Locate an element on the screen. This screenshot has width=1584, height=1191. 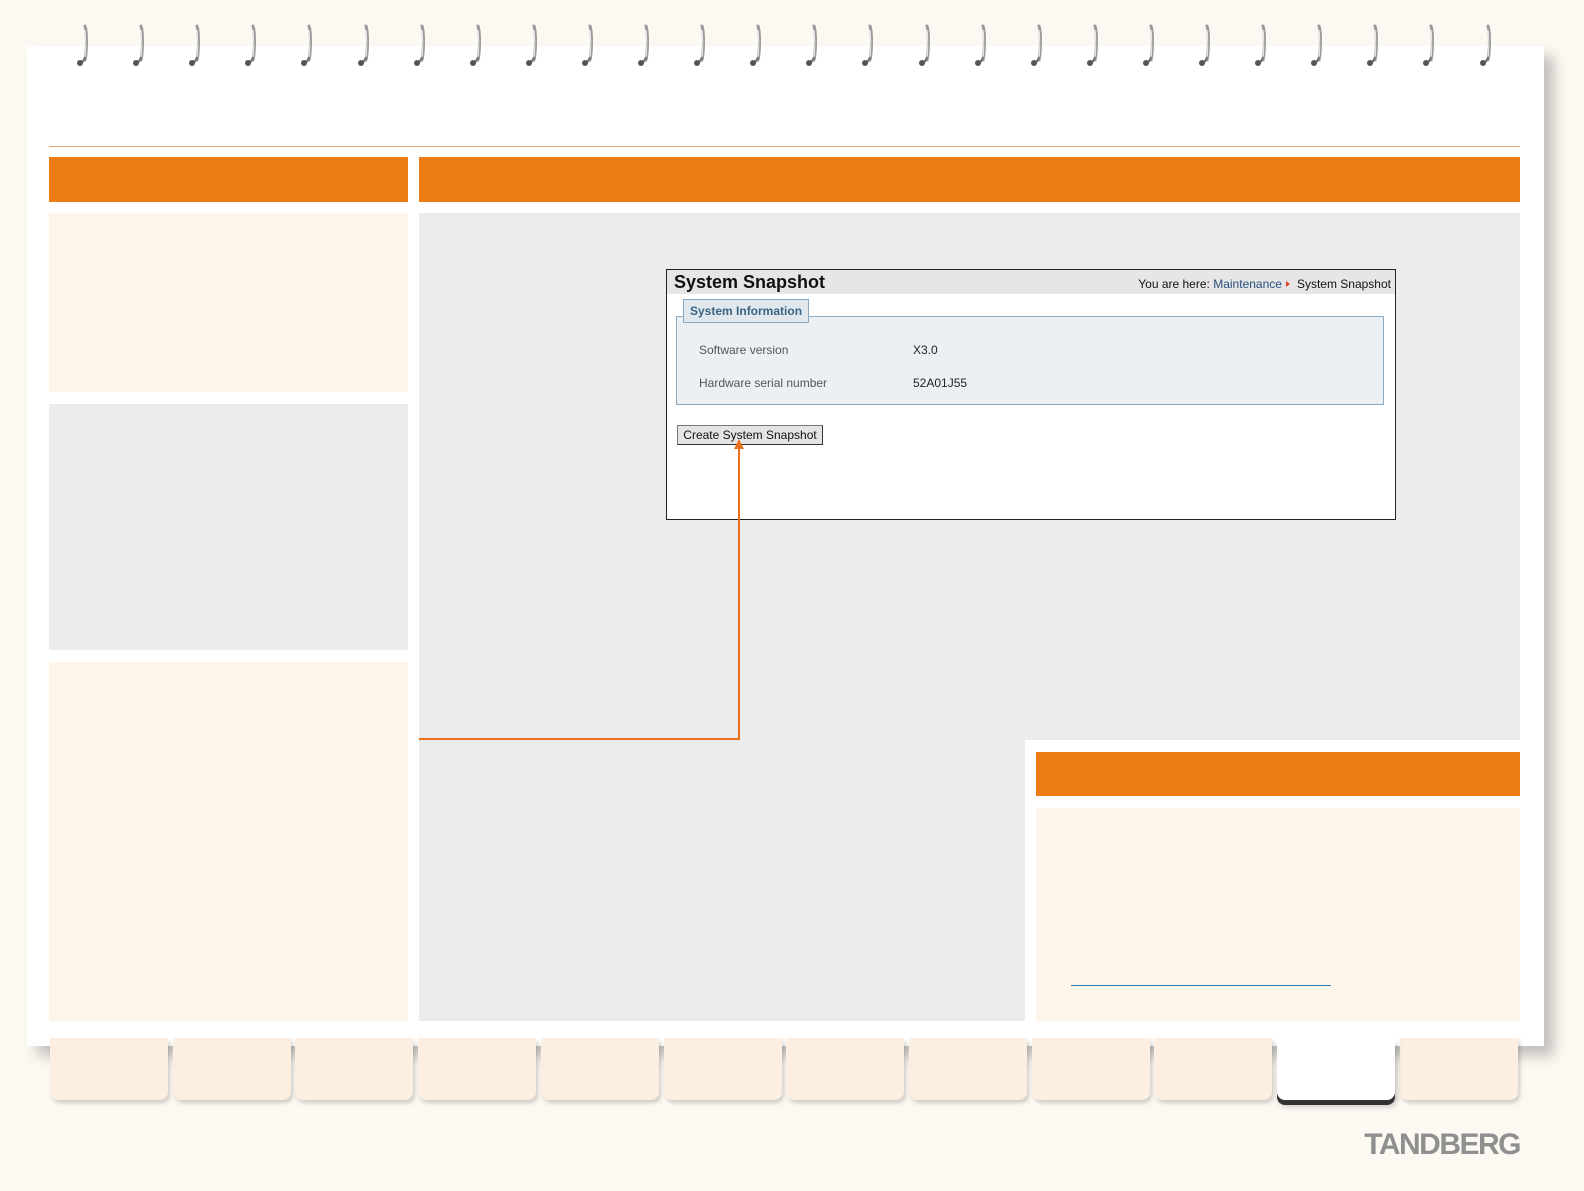
callout-arrow-icon is located at coordinates (739, 444).